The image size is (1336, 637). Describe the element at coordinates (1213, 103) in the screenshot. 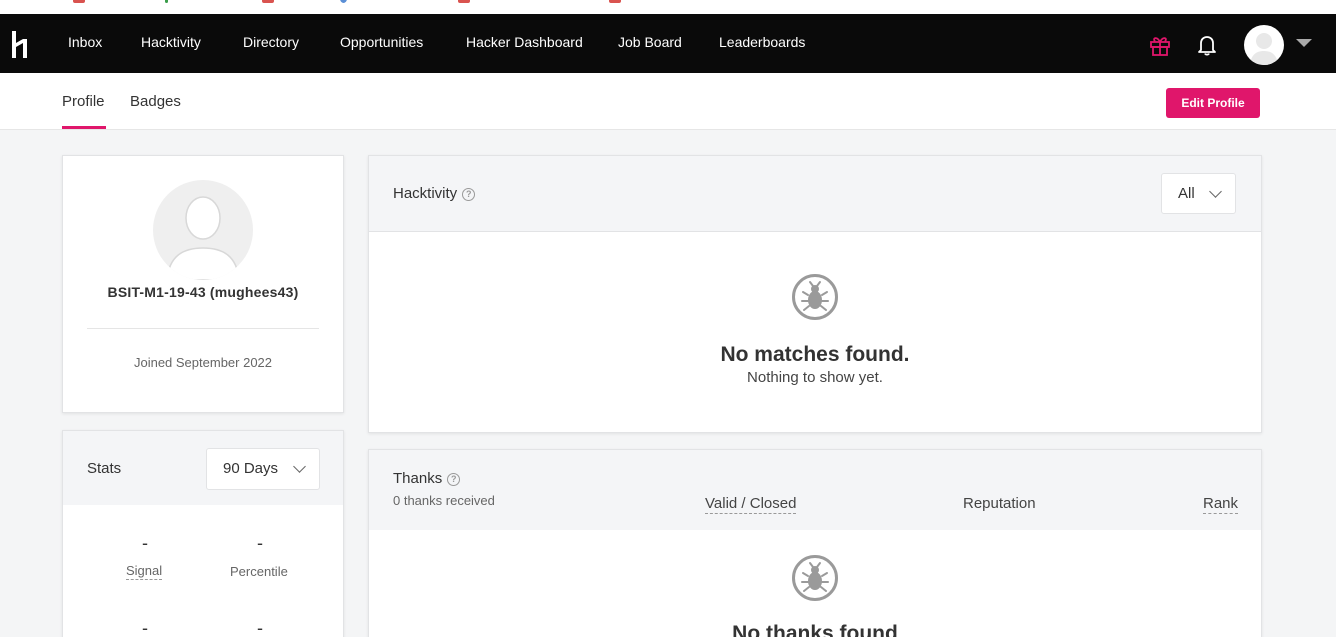

I see `edit-profile-button: Edit Profile` at that location.